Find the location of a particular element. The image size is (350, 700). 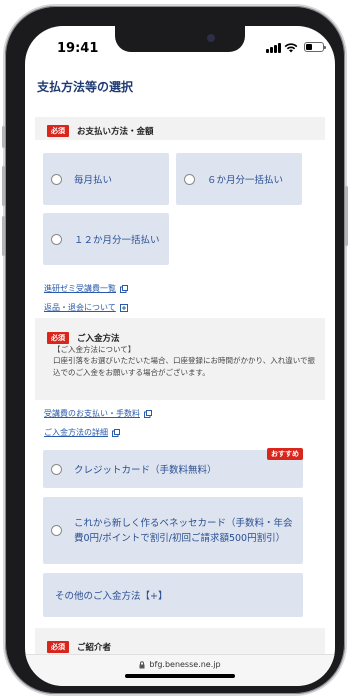

recommended-badge: おすすめ is located at coordinates (285, 454).